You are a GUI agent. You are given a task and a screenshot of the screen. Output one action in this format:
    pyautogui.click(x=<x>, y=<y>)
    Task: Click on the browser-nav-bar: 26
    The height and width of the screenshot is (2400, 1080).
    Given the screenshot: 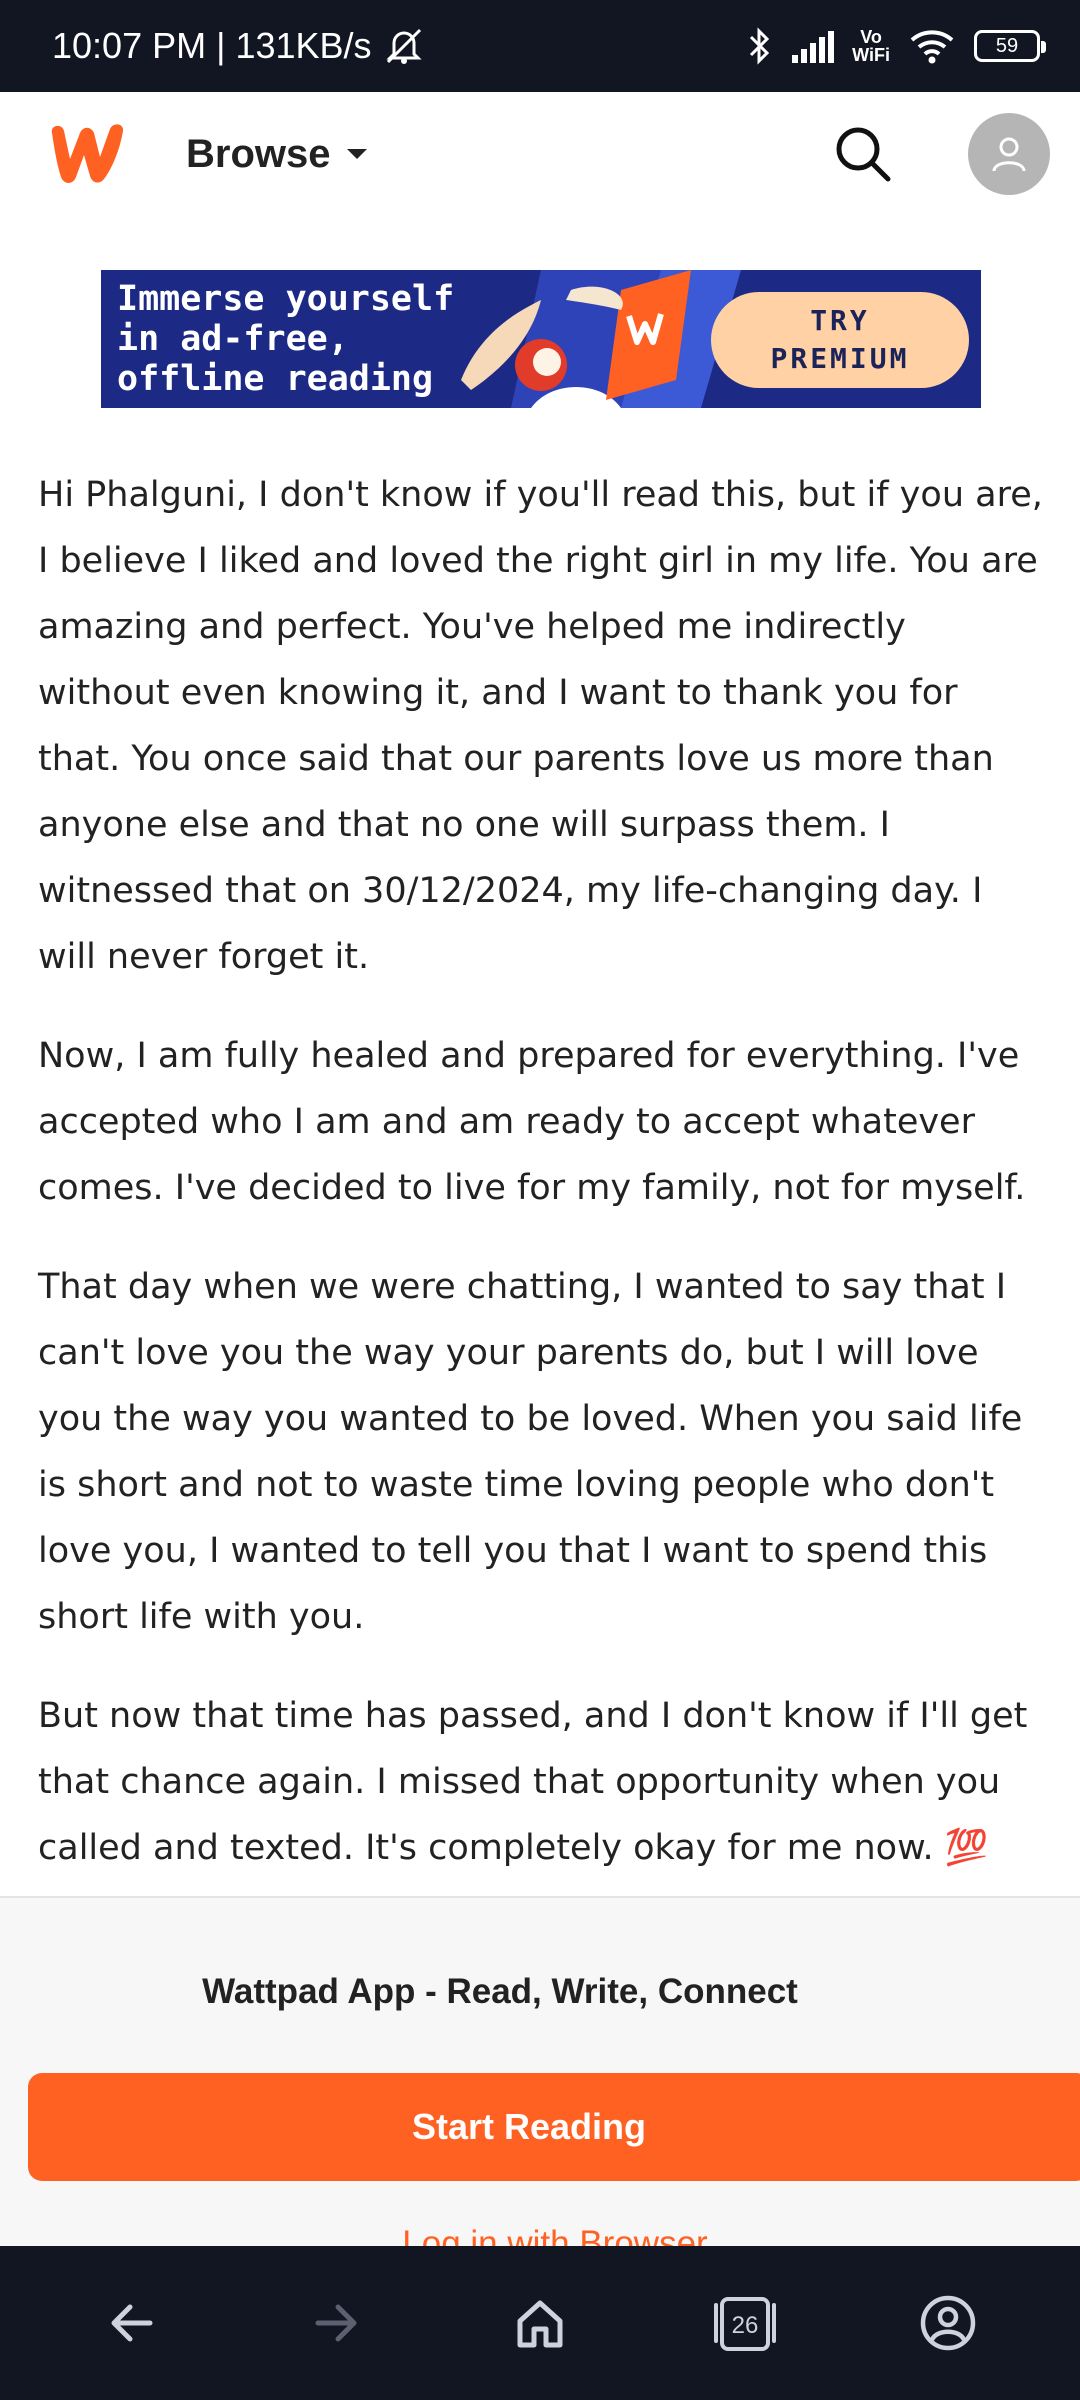 What is the action you would take?
    pyautogui.click(x=540, y=2323)
    